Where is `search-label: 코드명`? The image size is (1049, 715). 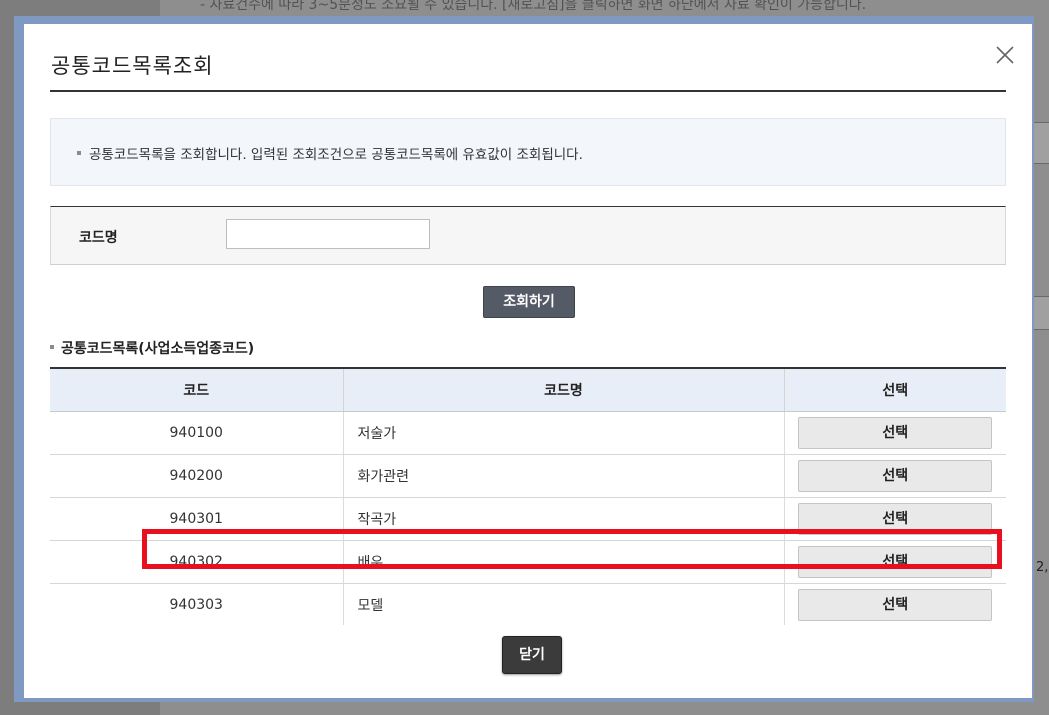
search-label: 코드명 is located at coordinates (98, 238).